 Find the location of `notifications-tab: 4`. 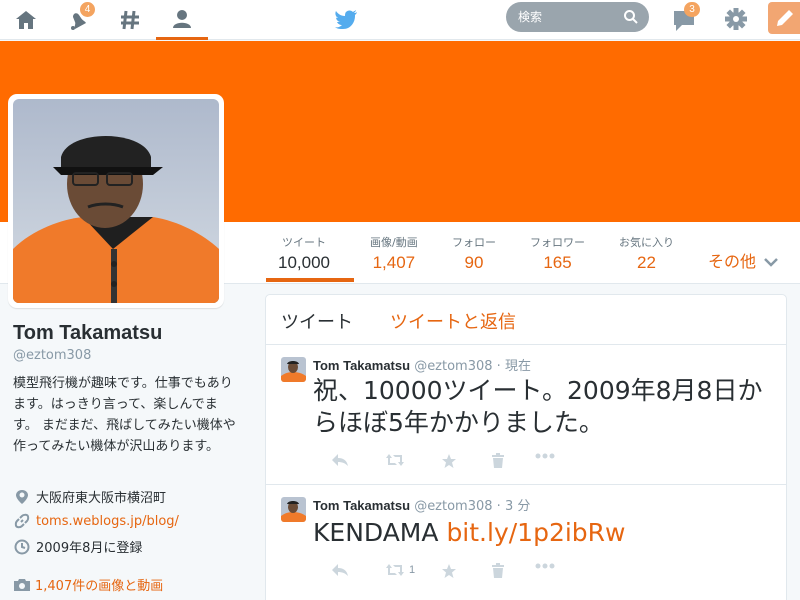

notifications-tab: 4 is located at coordinates (78, 20).